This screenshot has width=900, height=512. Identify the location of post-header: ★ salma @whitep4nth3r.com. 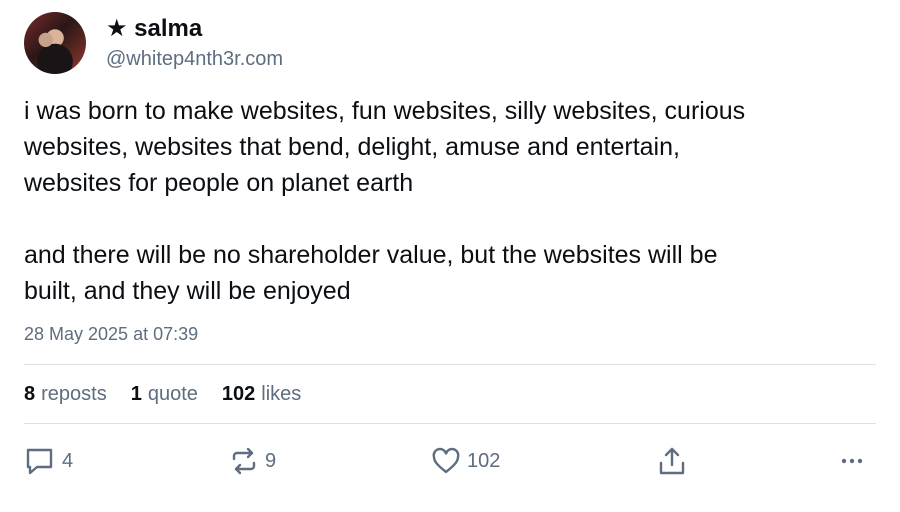
(153, 43).